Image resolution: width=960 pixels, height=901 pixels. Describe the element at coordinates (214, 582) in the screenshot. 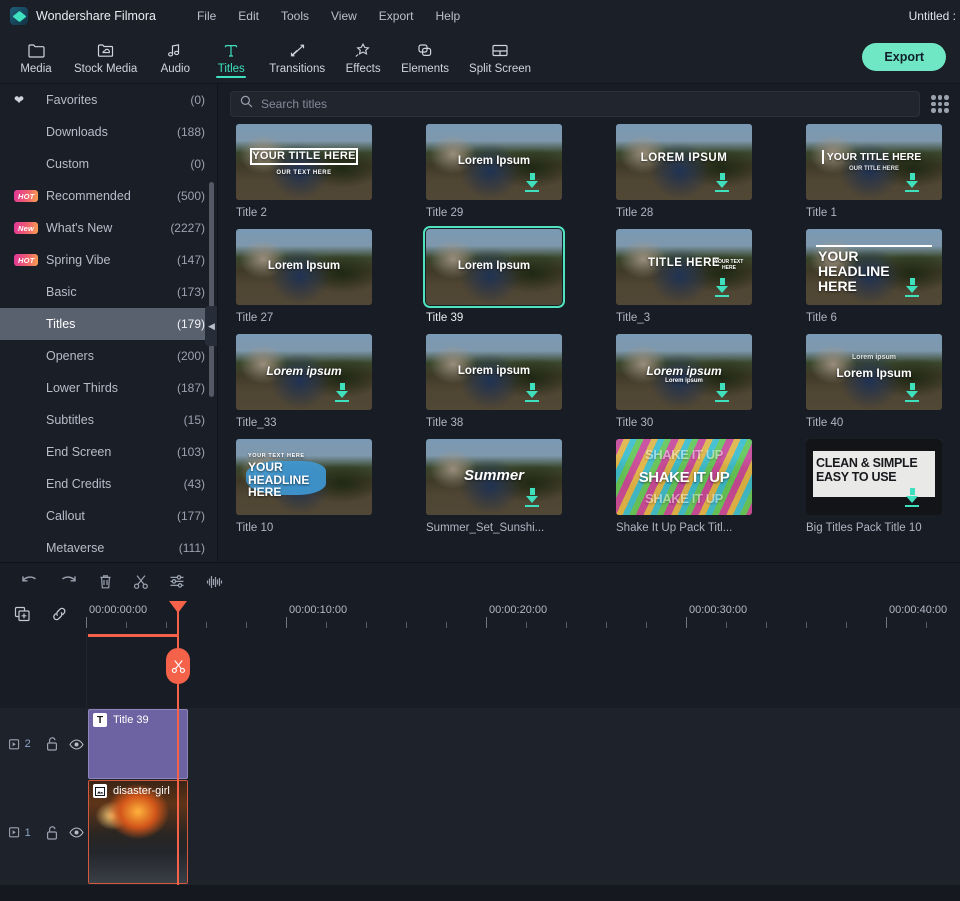

I see `audio-waveform-icon` at that location.